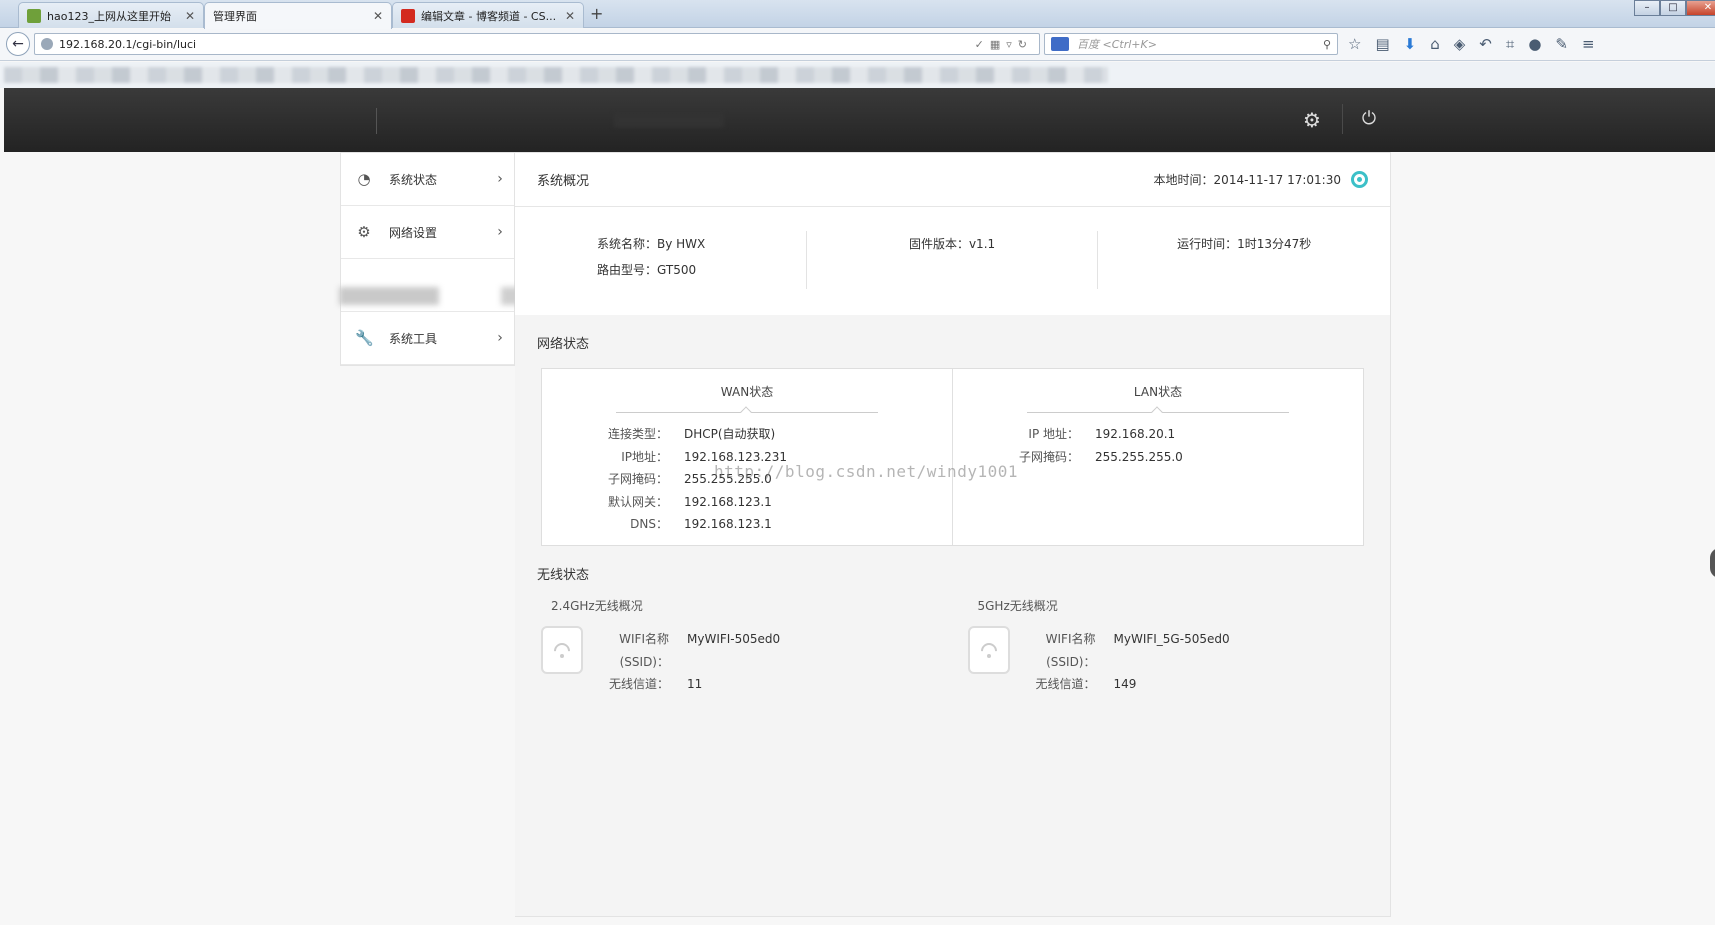  I want to click on wan-key: DNS：, so click(649, 524).